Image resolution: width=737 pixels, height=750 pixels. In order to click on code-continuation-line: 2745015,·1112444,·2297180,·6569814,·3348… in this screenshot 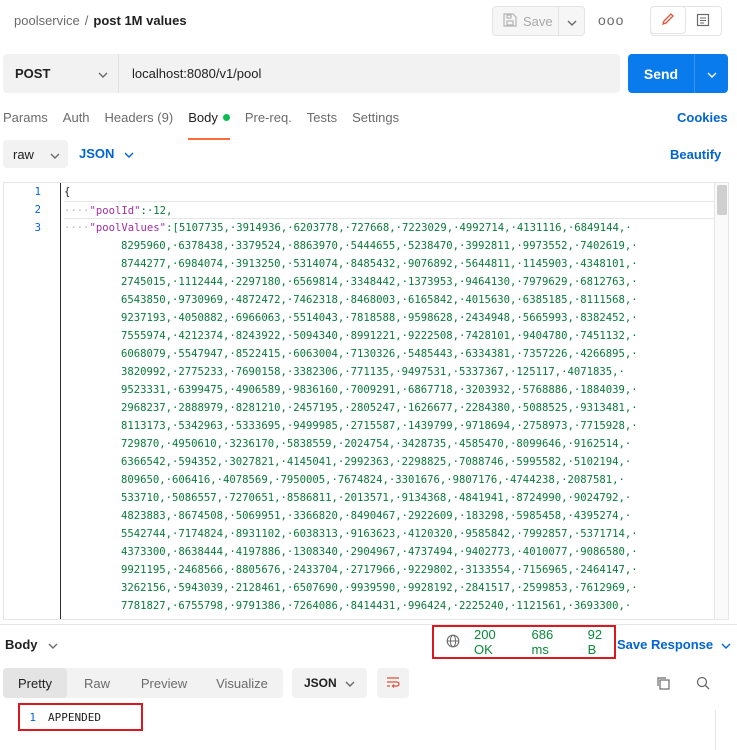, I will do `click(379, 282)`.